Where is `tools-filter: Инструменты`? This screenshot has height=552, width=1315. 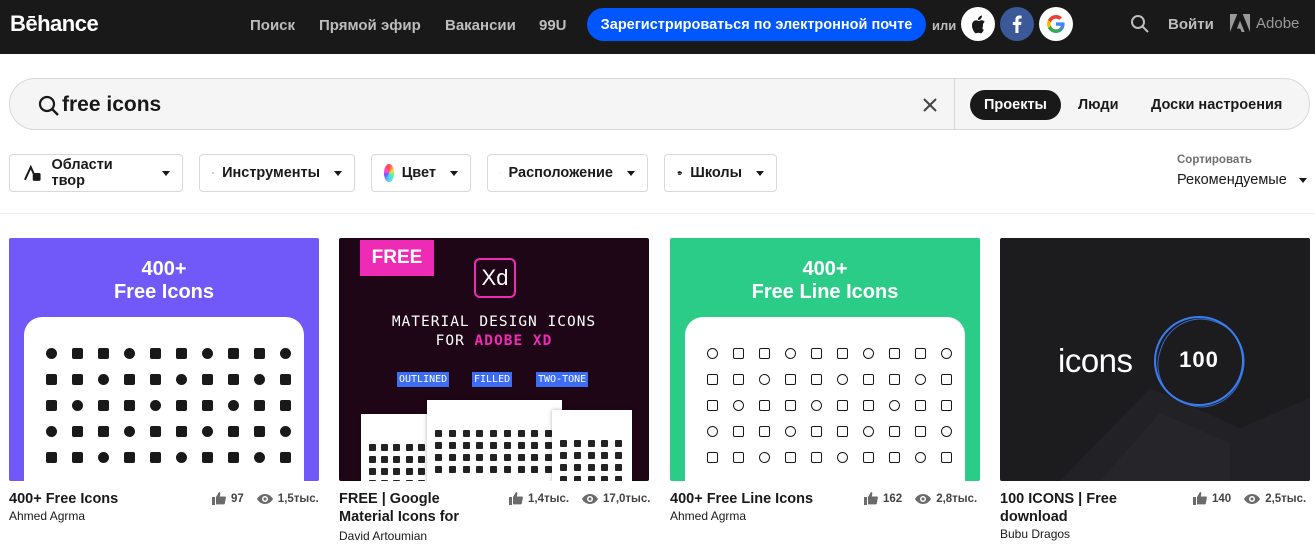
tools-filter: Инструменты is located at coordinates (277, 173).